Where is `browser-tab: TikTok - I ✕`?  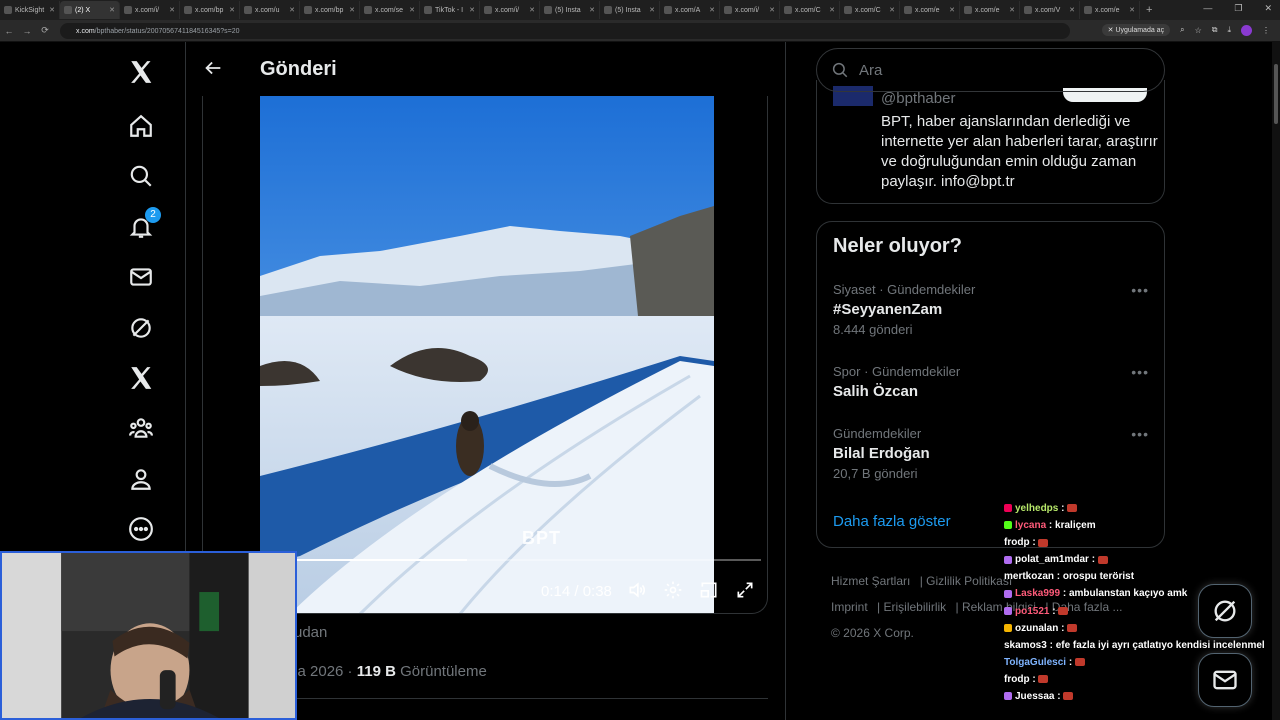 browser-tab: TikTok - I ✕ is located at coordinates (450, 10).